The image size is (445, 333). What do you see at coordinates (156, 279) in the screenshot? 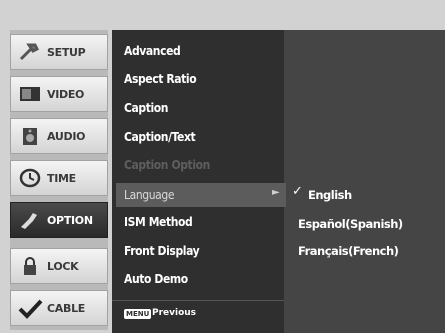
I see `menu-item-auto-demo: Auto Demo` at bounding box center [156, 279].